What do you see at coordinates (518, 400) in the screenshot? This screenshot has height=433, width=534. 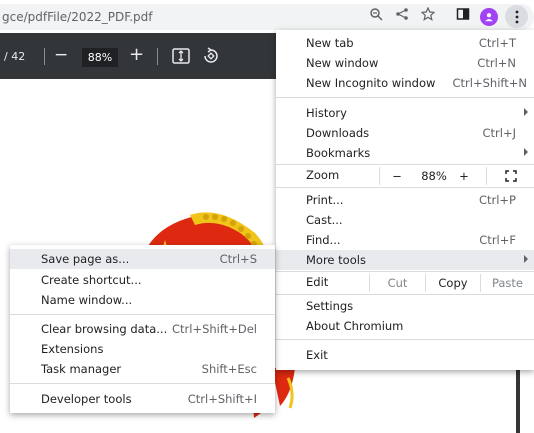 I see `pdf-scrollbar` at bounding box center [518, 400].